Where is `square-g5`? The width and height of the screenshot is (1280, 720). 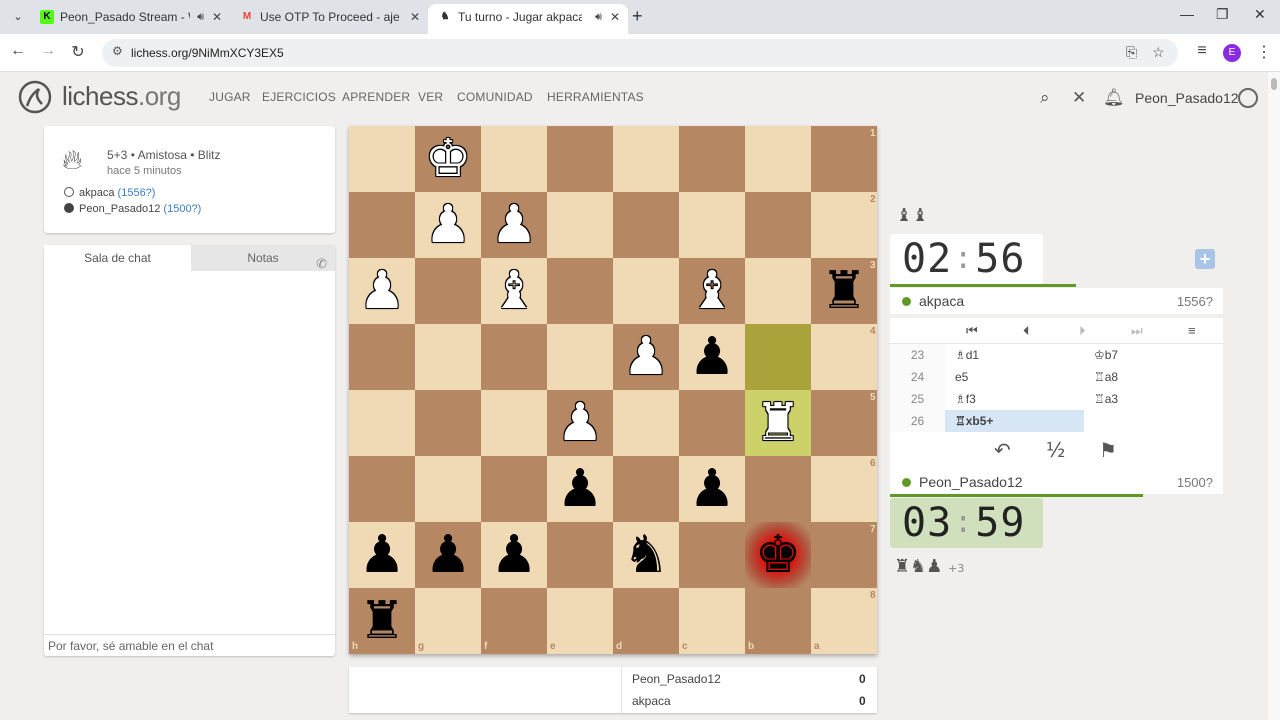
square-g5 is located at coordinates (448, 423).